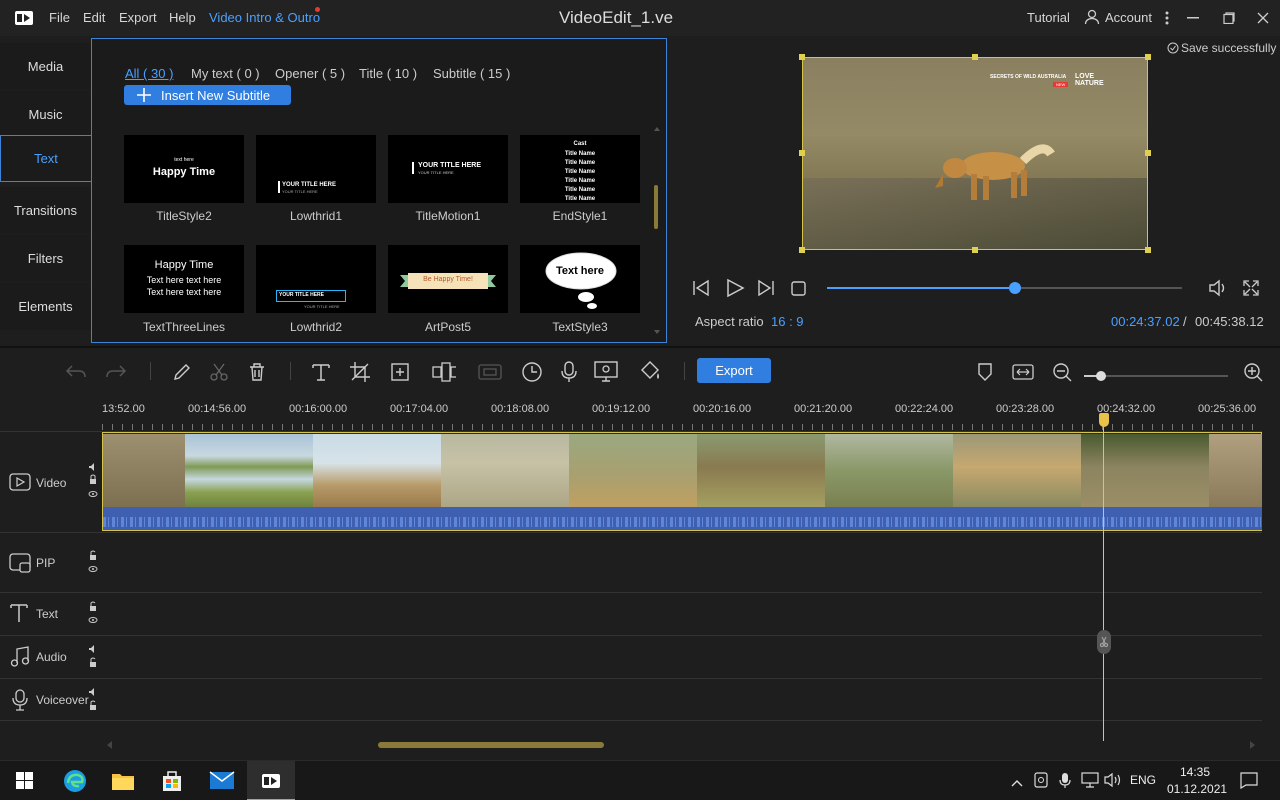  What do you see at coordinates (116, 372) in the screenshot?
I see `redo-icon` at bounding box center [116, 372].